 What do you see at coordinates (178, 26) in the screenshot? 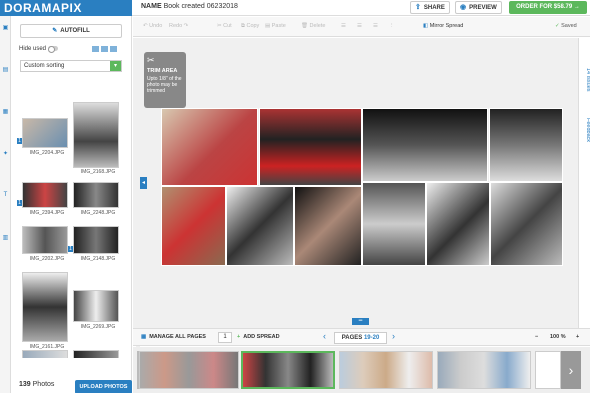
I see `redo-button: Redo ↷` at bounding box center [178, 26].